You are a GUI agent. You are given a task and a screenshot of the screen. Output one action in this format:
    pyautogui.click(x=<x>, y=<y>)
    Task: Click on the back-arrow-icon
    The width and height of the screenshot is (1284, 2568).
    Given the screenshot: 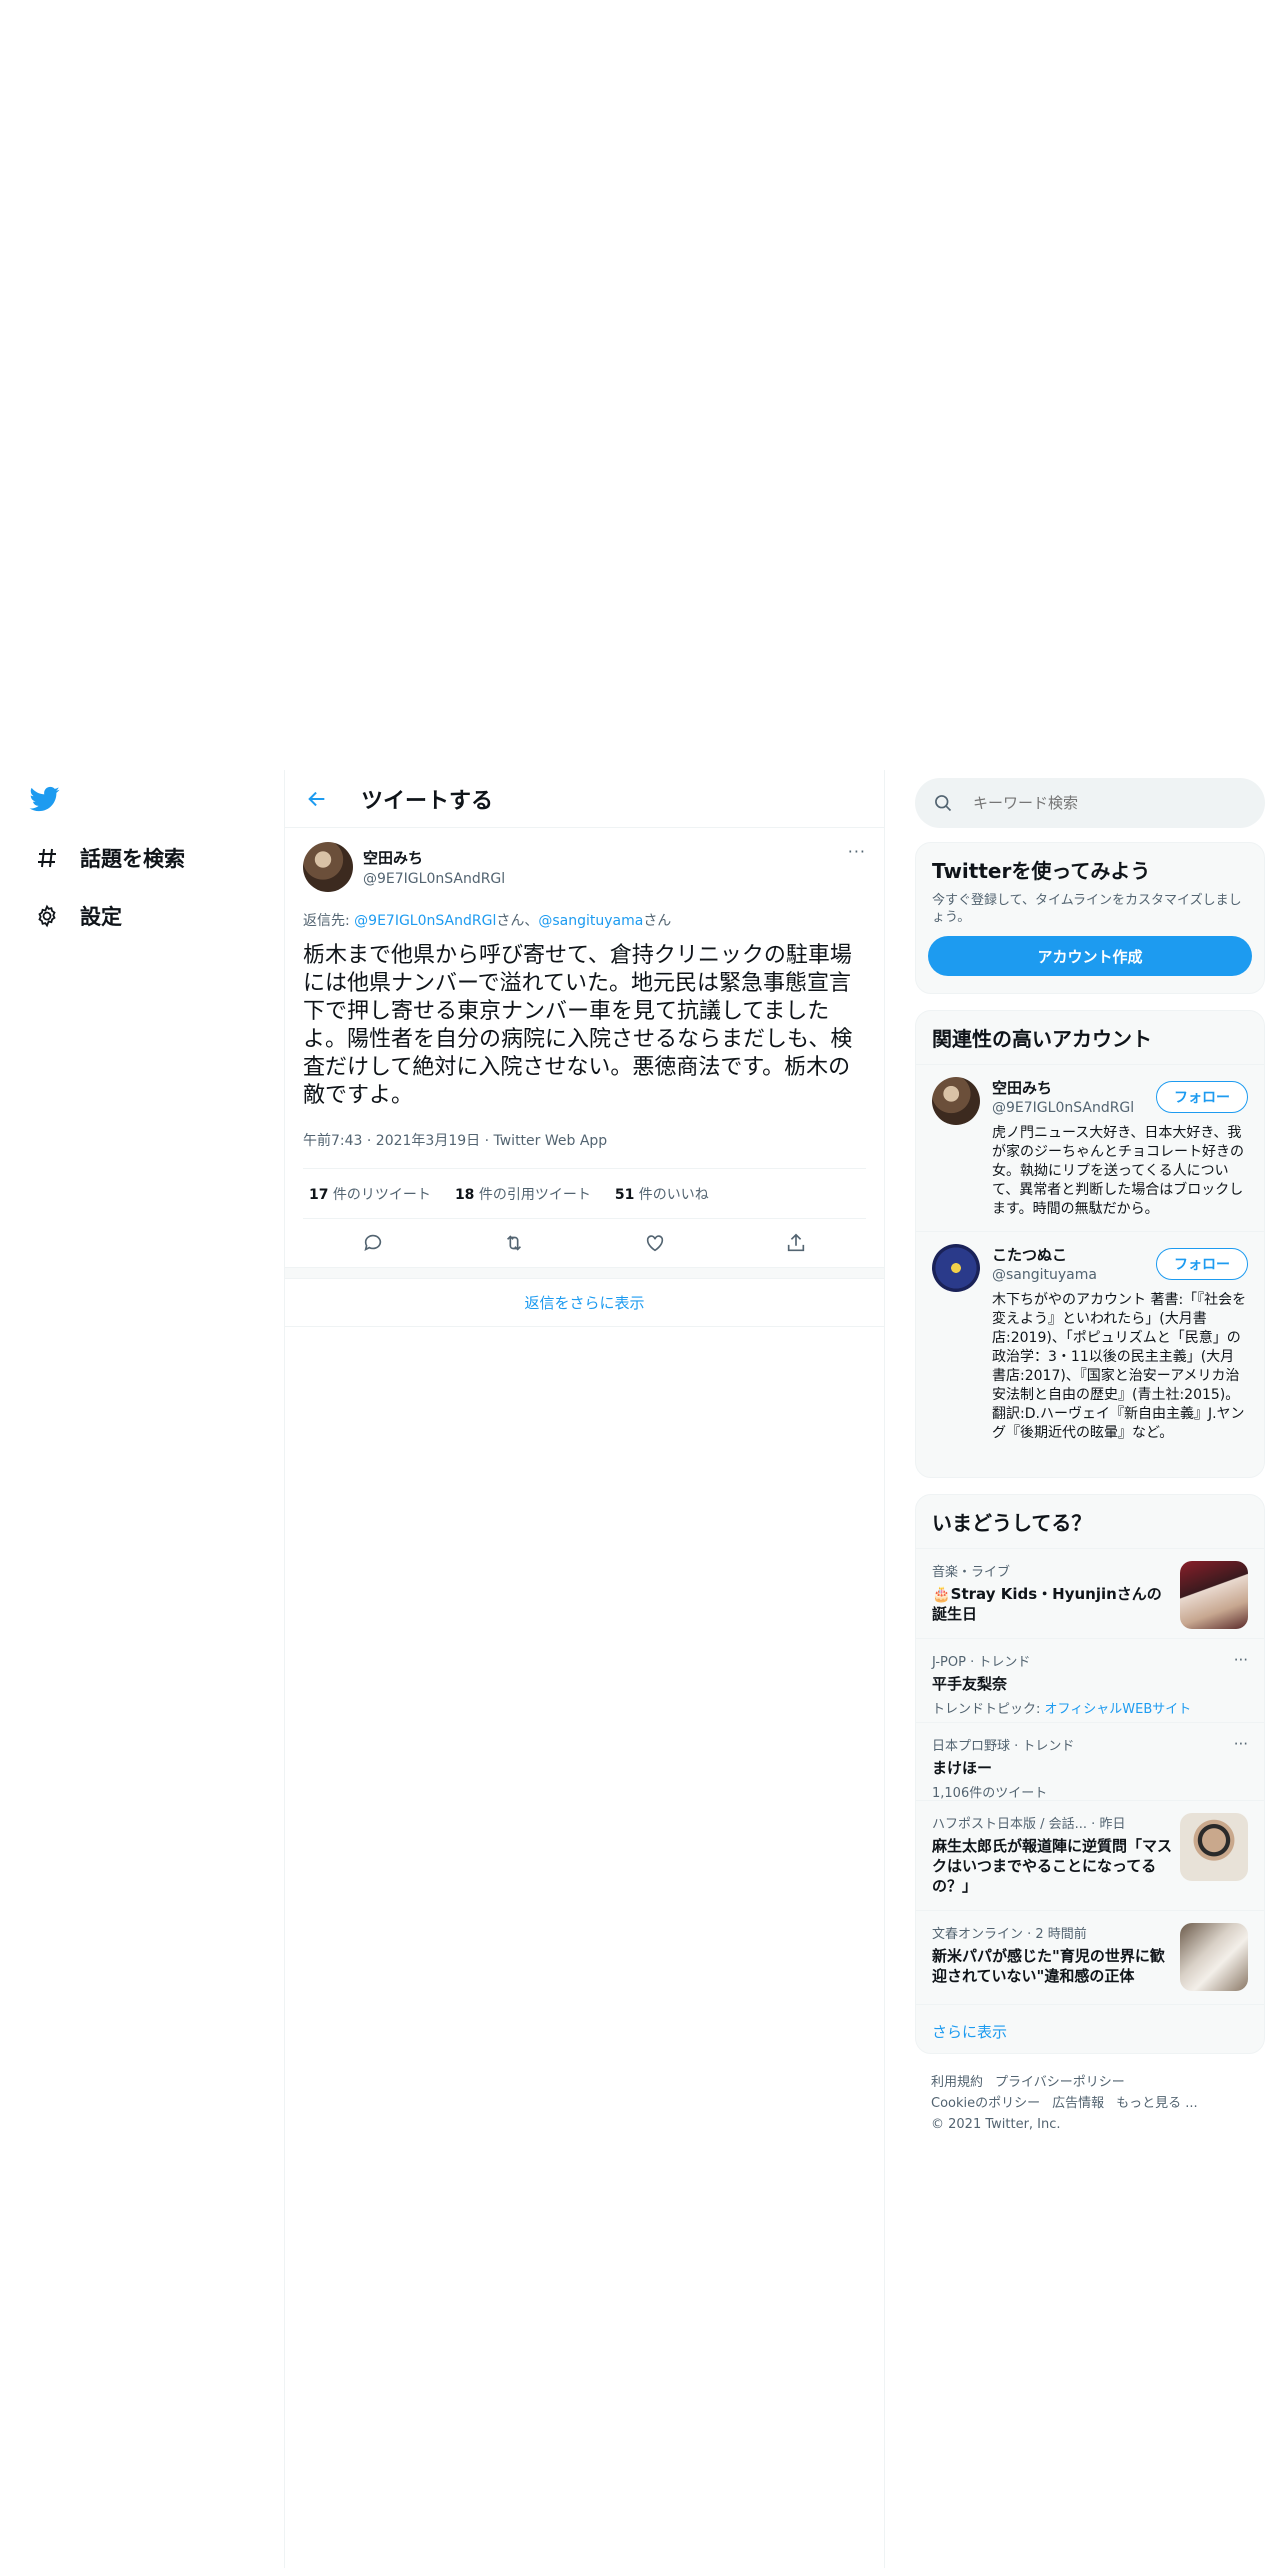 What is the action you would take?
    pyautogui.click(x=317, y=799)
    